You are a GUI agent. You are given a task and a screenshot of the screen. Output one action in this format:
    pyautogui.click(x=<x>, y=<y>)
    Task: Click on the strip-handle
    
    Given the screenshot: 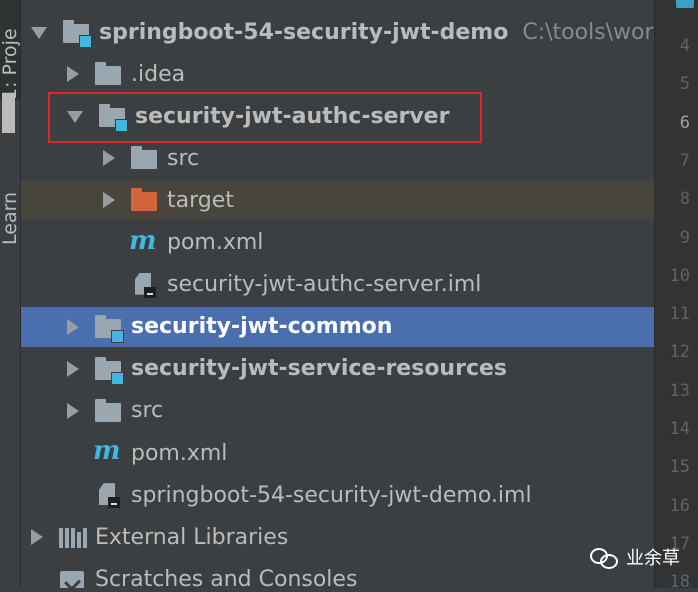 What is the action you would take?
    pyautogui.click(x=8, y=113)
    